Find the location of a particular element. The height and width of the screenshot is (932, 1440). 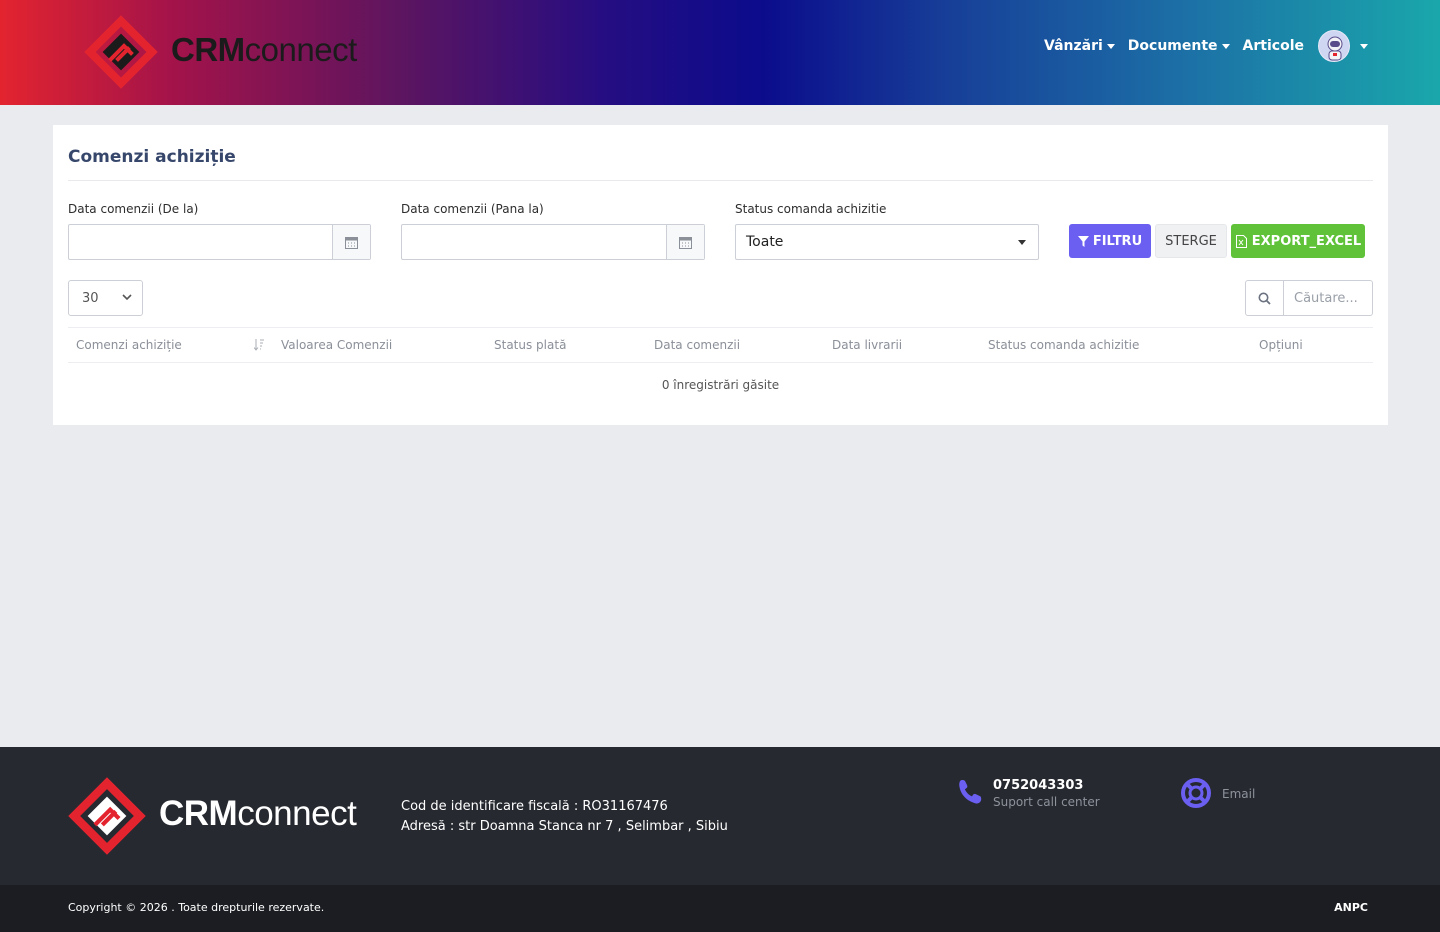

nav-item-articole: Articole is located at coordinates (1273, 46).